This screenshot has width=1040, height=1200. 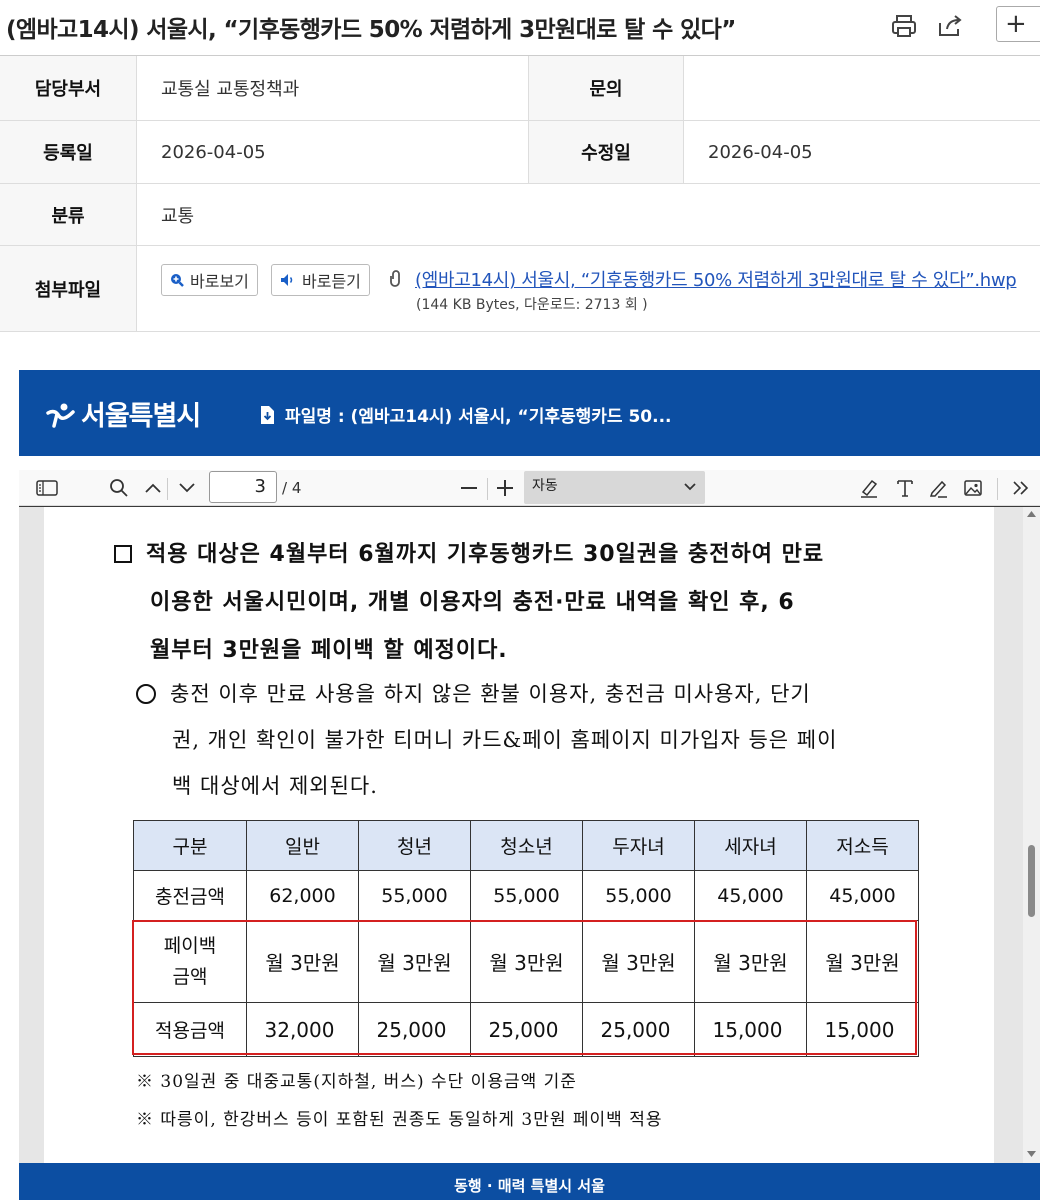 I want to click on category-value: 교통, so click(x=178, y=216).